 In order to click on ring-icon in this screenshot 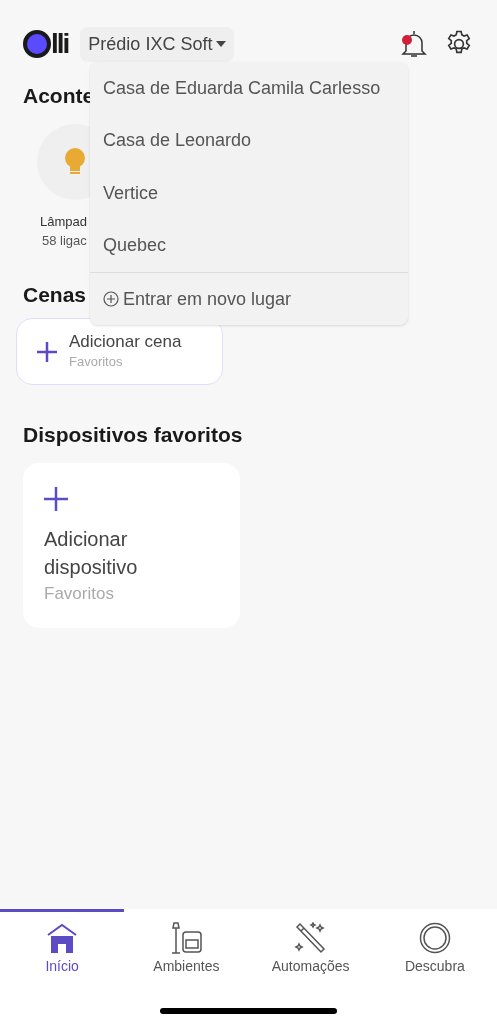, I will do `click(434, 938)`.